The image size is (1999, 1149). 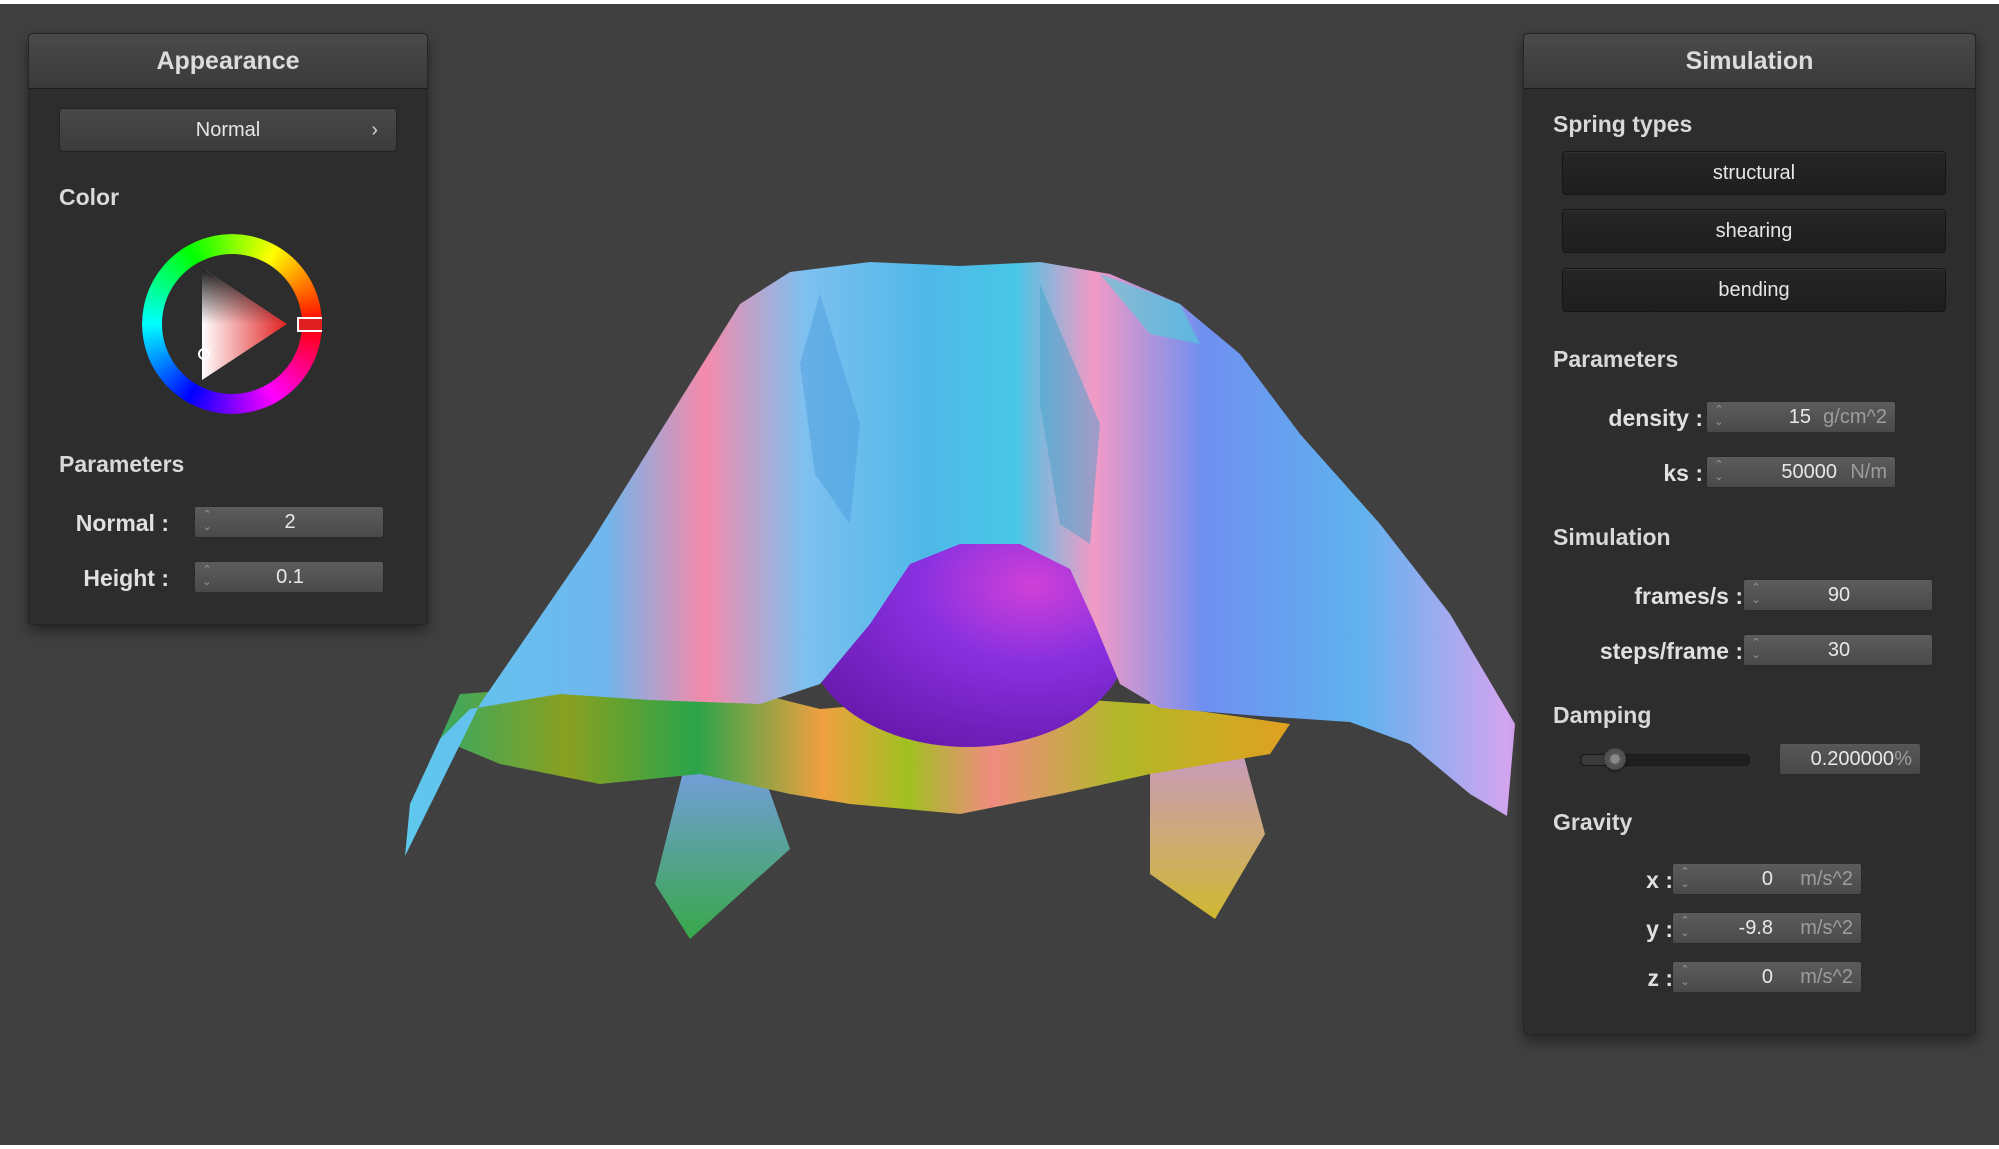 I want to click on damping-slider, so click(x=1665, y=759).